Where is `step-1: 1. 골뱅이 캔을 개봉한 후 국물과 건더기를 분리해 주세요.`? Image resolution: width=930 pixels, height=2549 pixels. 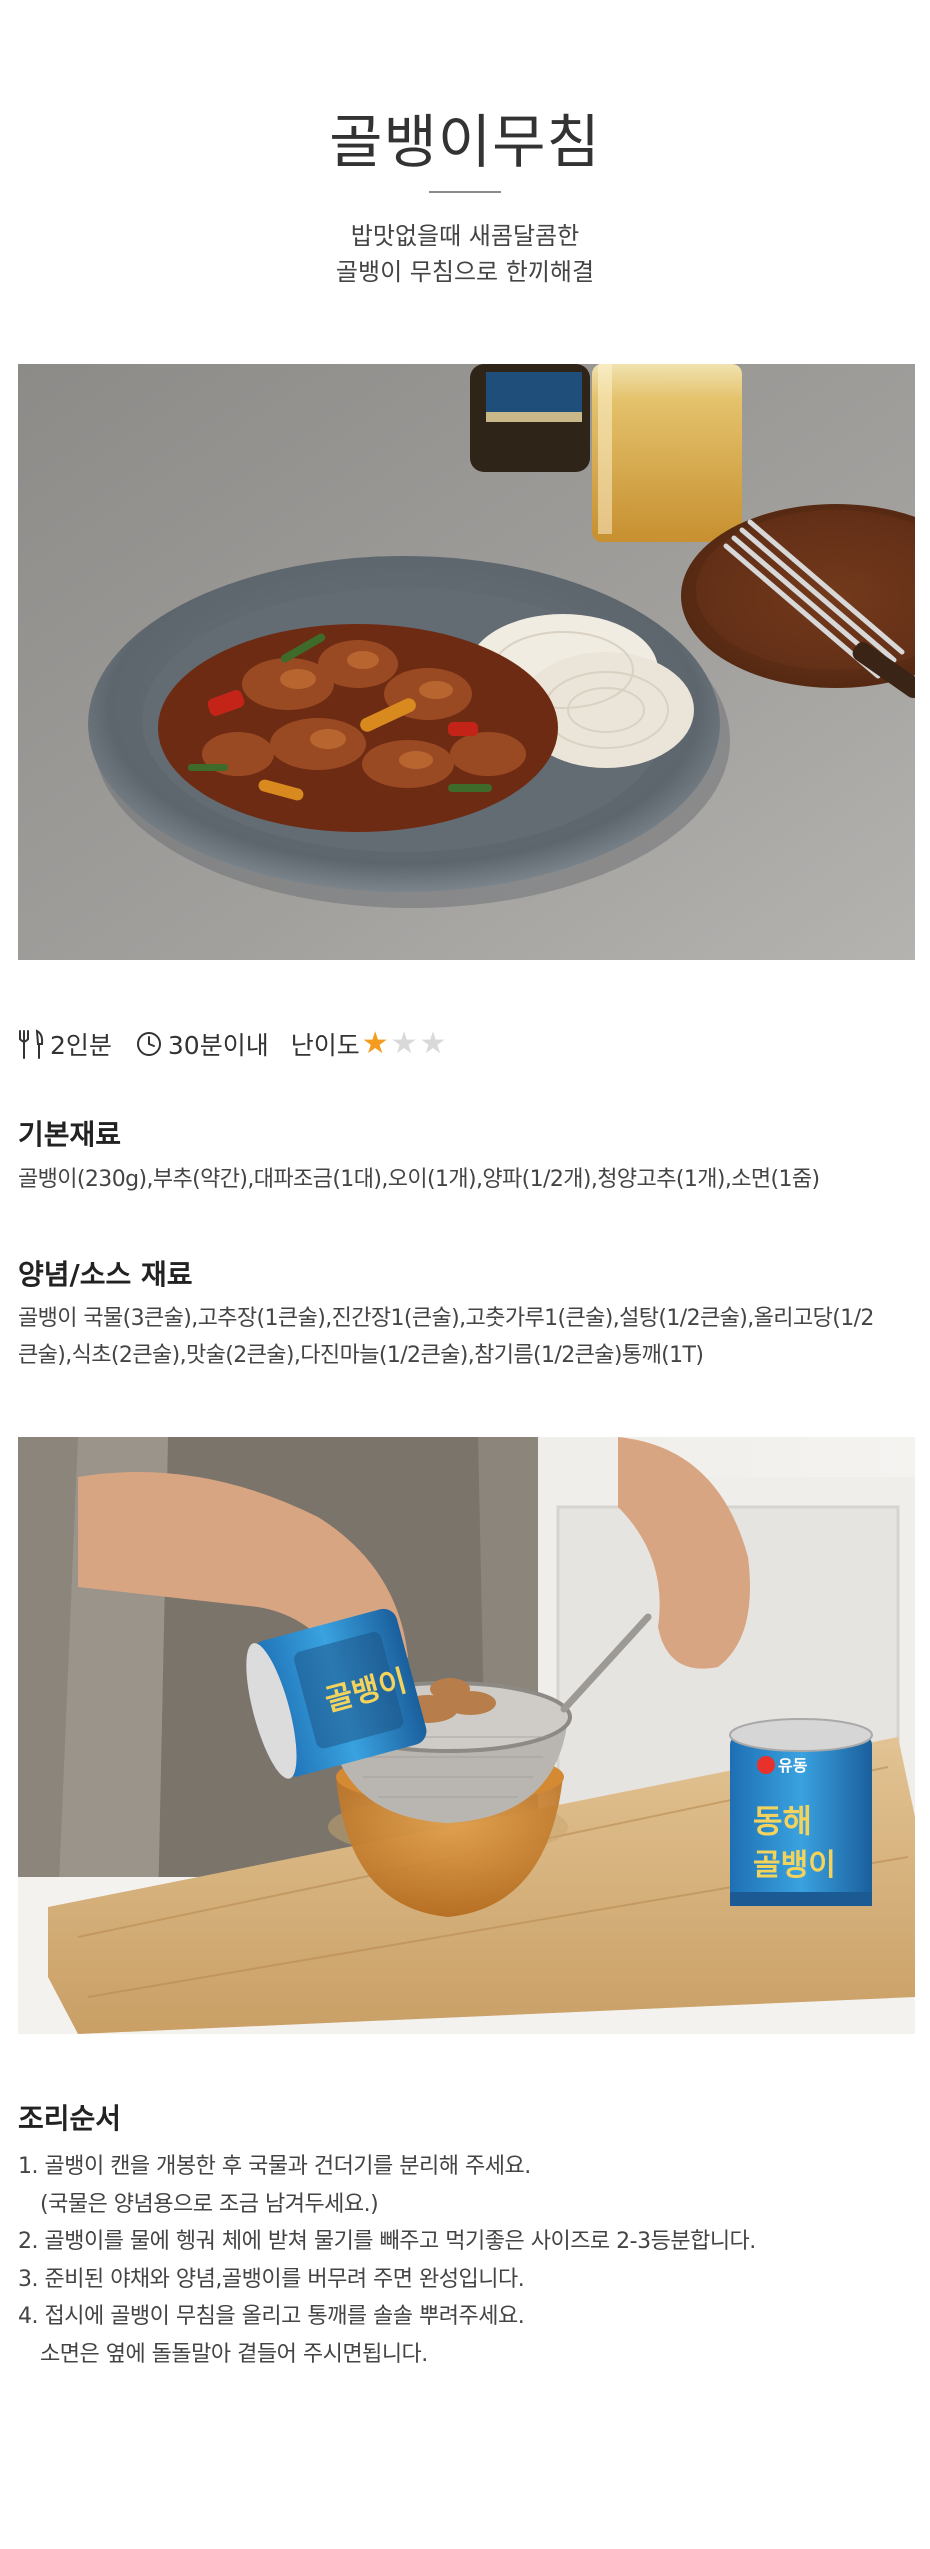 step-1: 1. 골뱅이 캔을 개봉한 후 국물과 건더기를 분리해 주세요. is located at coordinates (274, 2166).